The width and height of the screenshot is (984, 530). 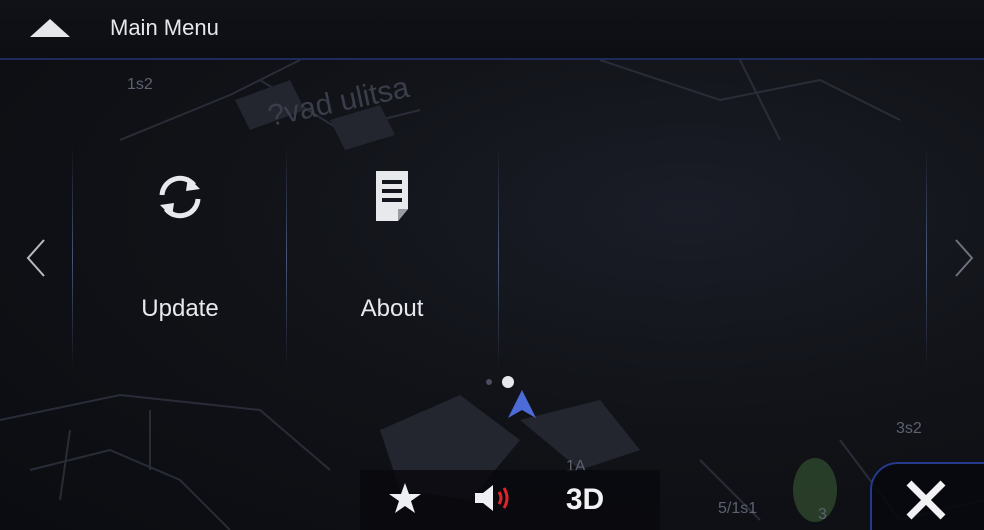 I want to click on view-mode-3d-button: 3D, so click(x=585, y=500).